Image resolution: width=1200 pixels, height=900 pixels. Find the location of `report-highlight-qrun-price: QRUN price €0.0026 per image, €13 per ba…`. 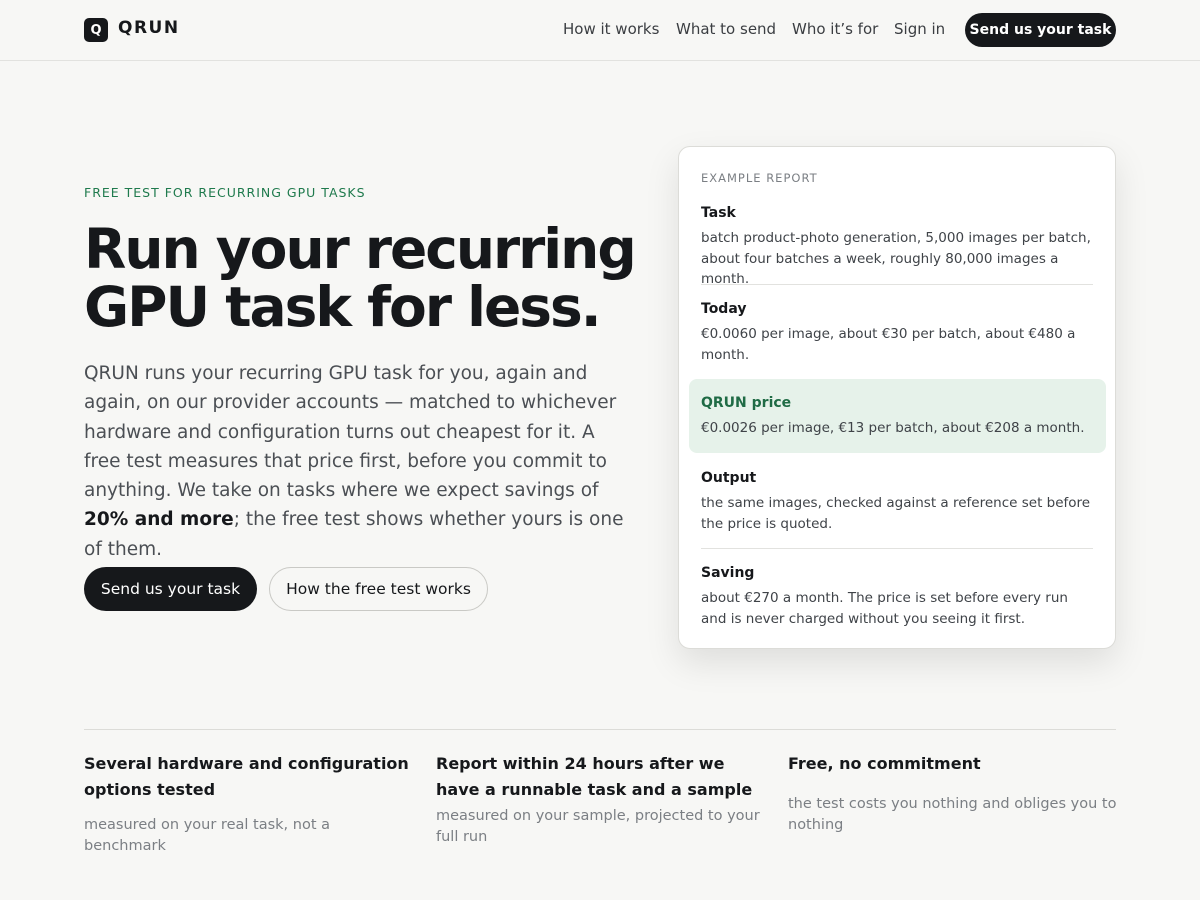

report-highlight-qrun-price: QRUN price €0.0026 per image, €13 per ba… is located at coordinates (897, 416).